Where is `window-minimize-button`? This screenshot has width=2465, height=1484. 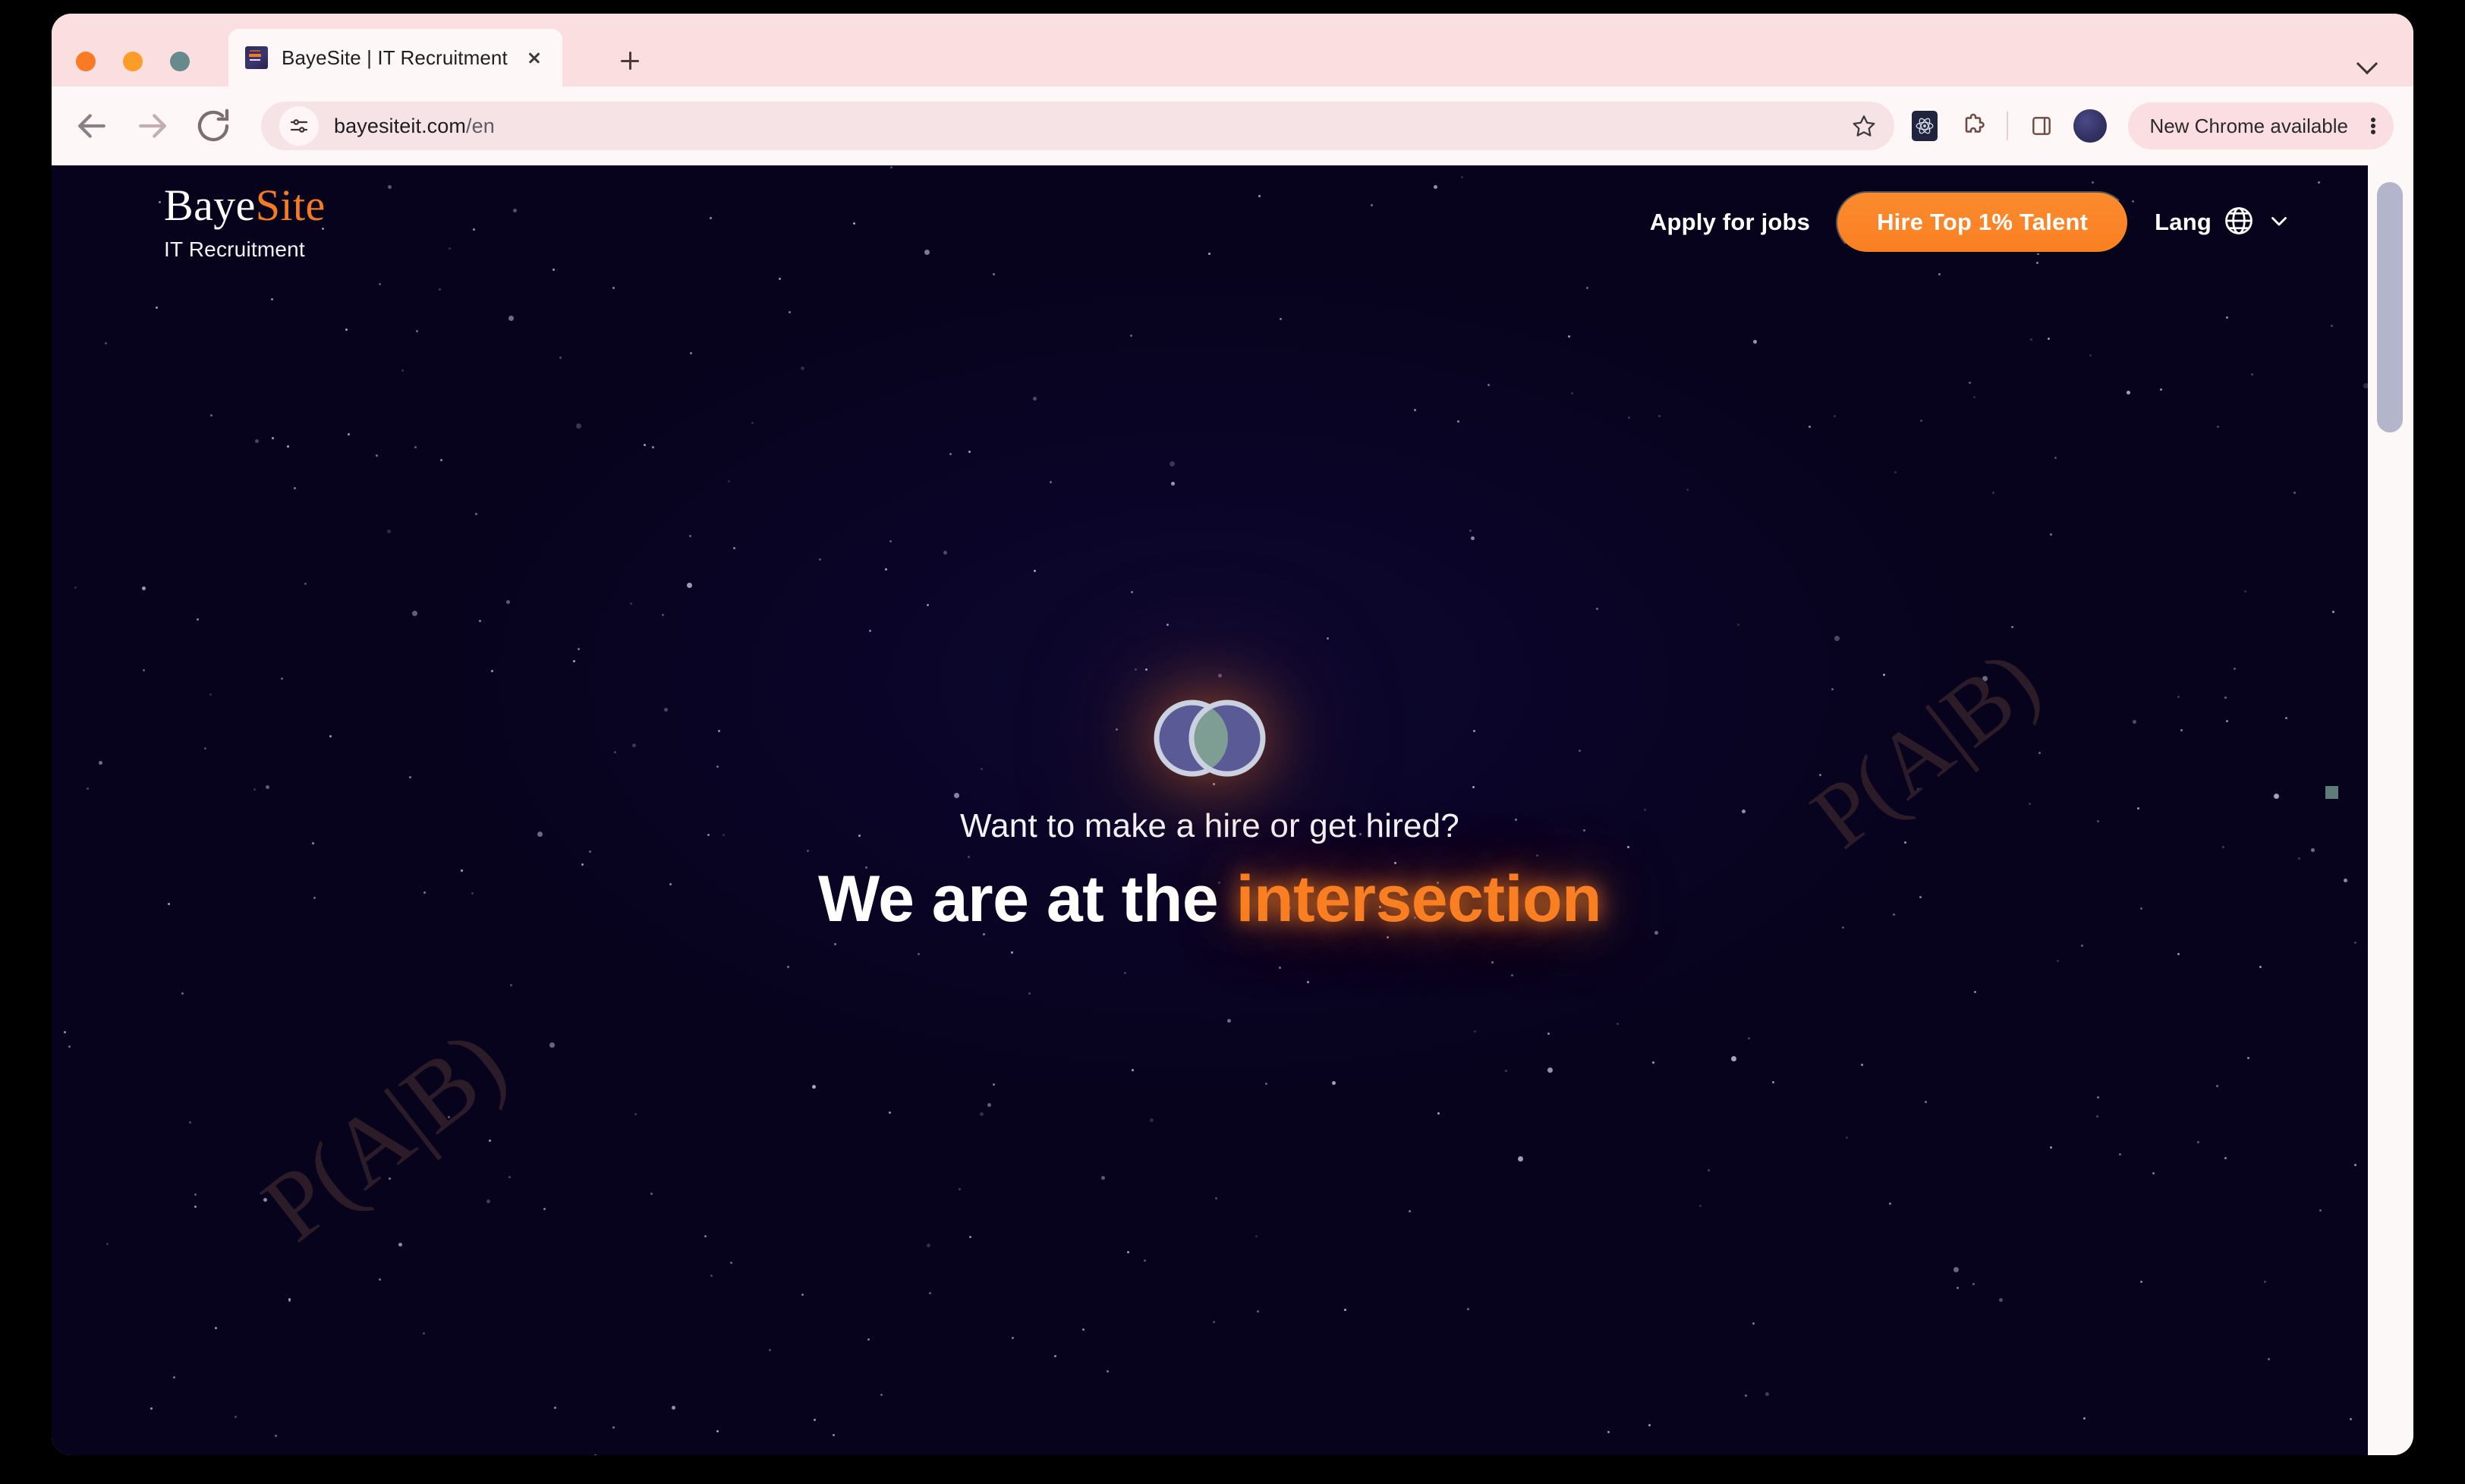 window-minimize-button is located at coordinates (133, 61).